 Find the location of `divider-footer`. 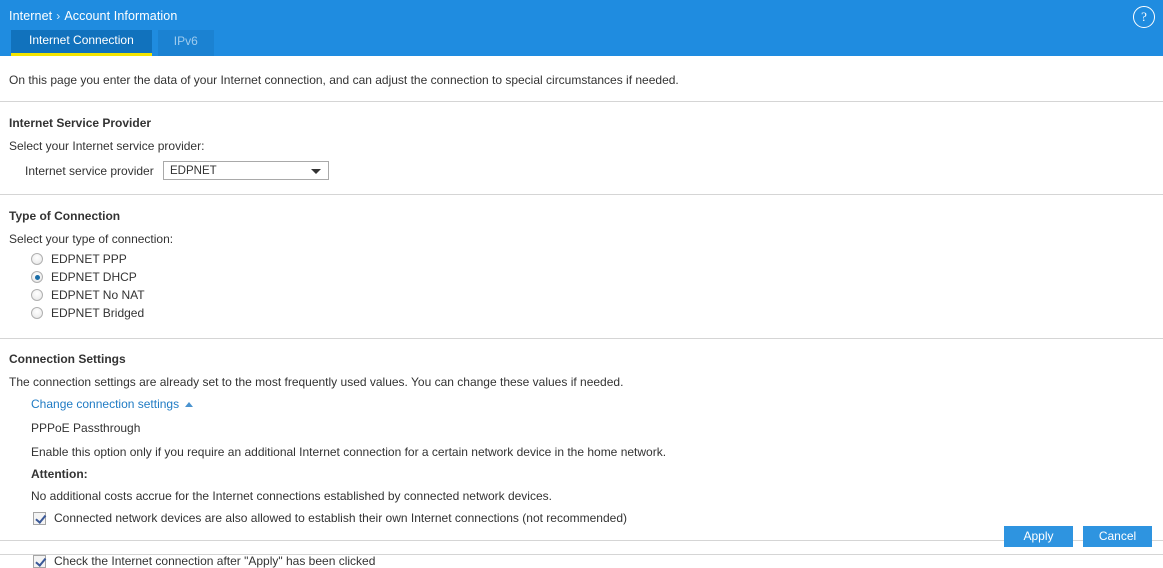

divider-footer is located at coordinates (581, 554).